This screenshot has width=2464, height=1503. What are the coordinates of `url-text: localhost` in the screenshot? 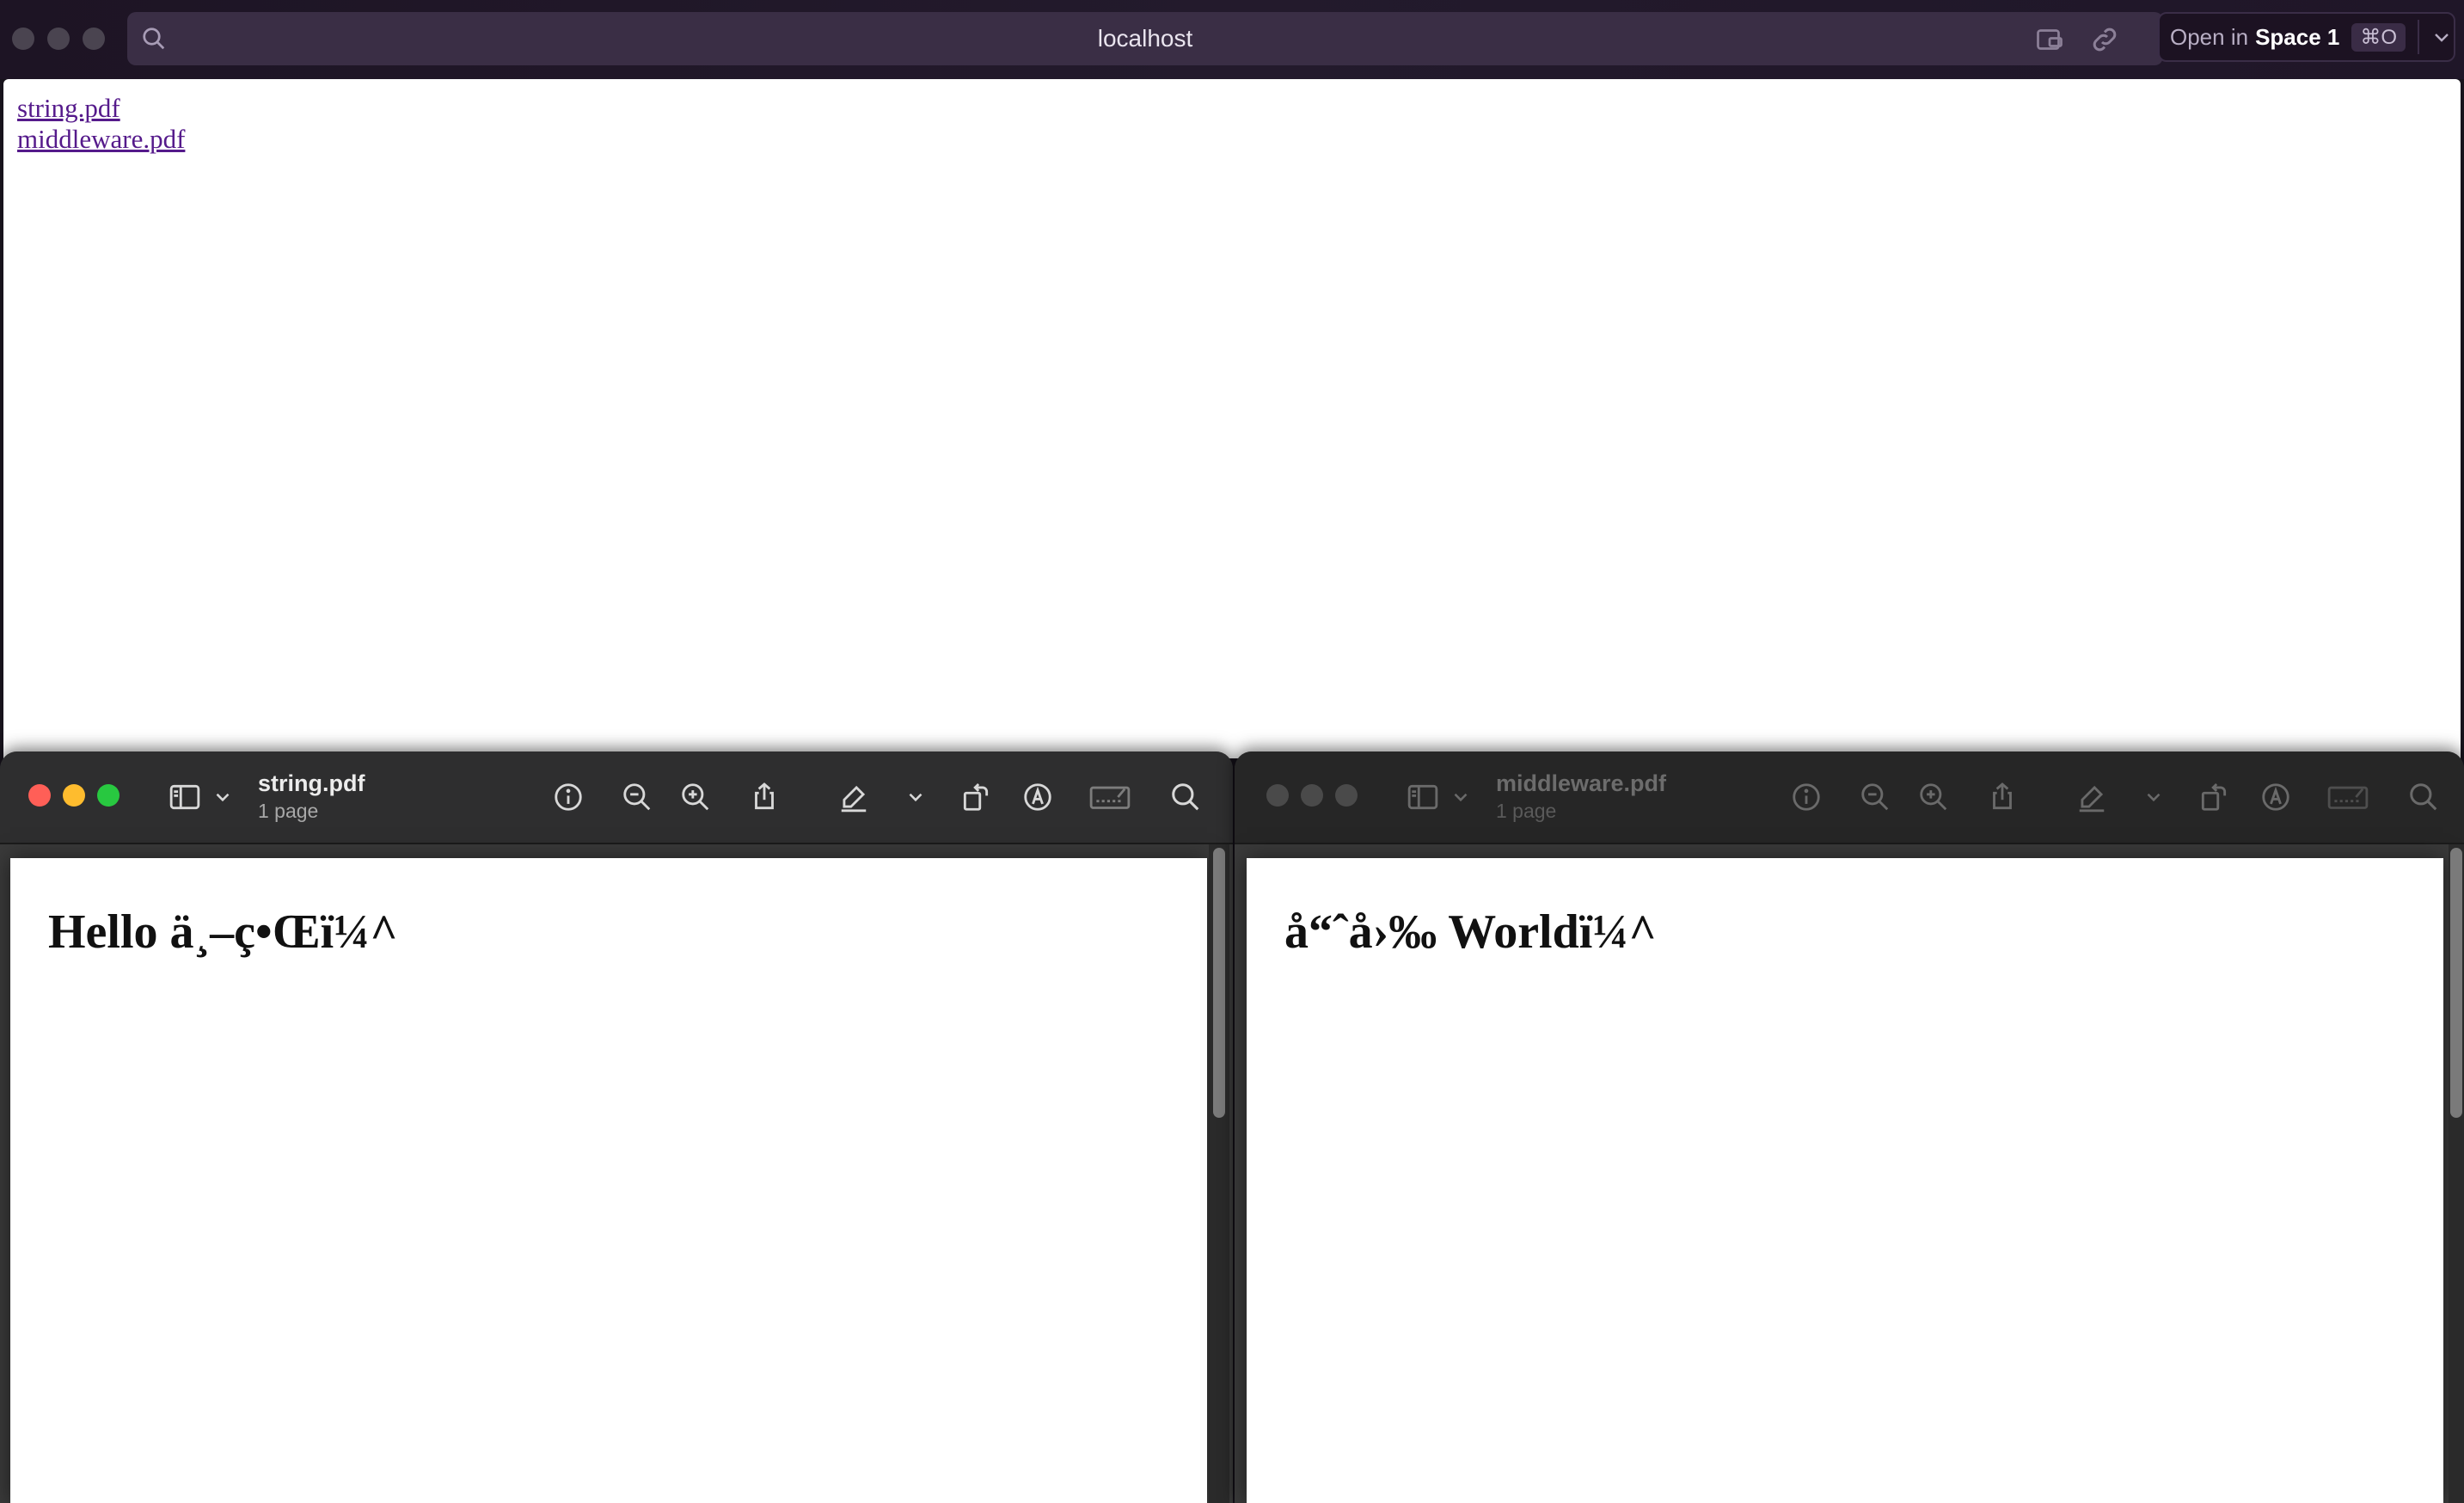 It's located at (1145, 39).